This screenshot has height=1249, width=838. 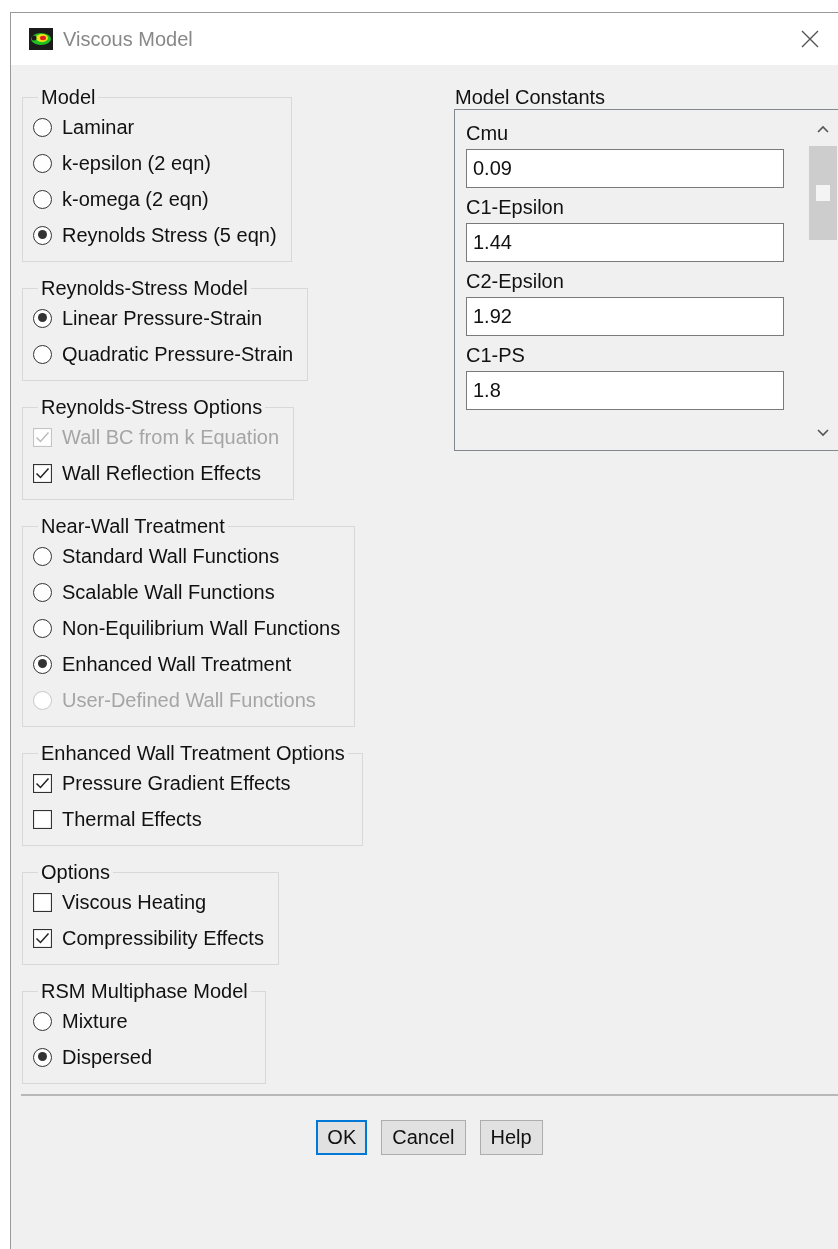 What do you see at coordinates (488, 133) in the screenshot?
I see `field-label: Cmu` at bounding box center [488, 133].